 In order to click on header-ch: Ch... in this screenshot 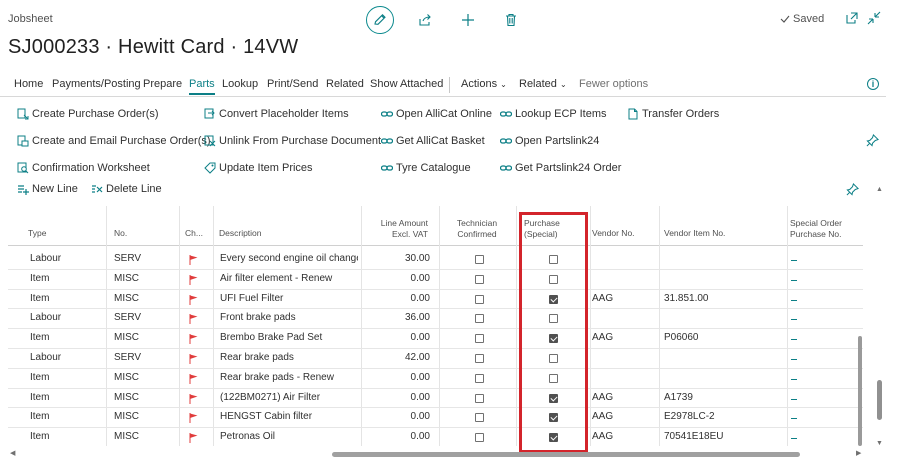, I will do `click(194, 233)`.